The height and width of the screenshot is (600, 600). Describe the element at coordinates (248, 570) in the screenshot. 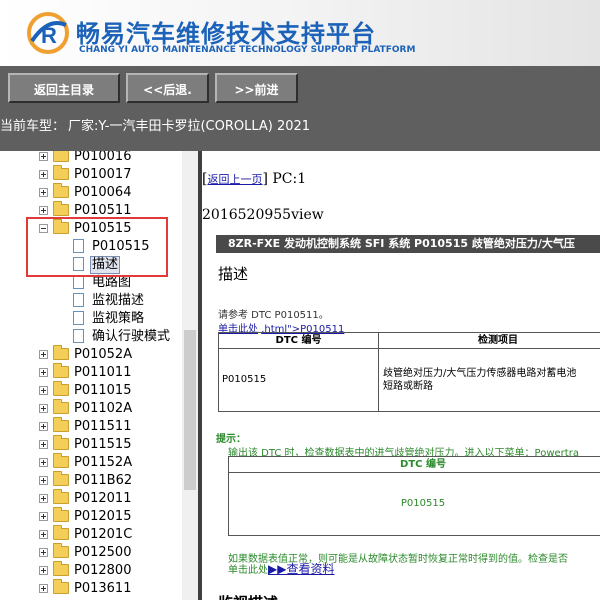

I see `link-prefix: 单击此处` at that location.